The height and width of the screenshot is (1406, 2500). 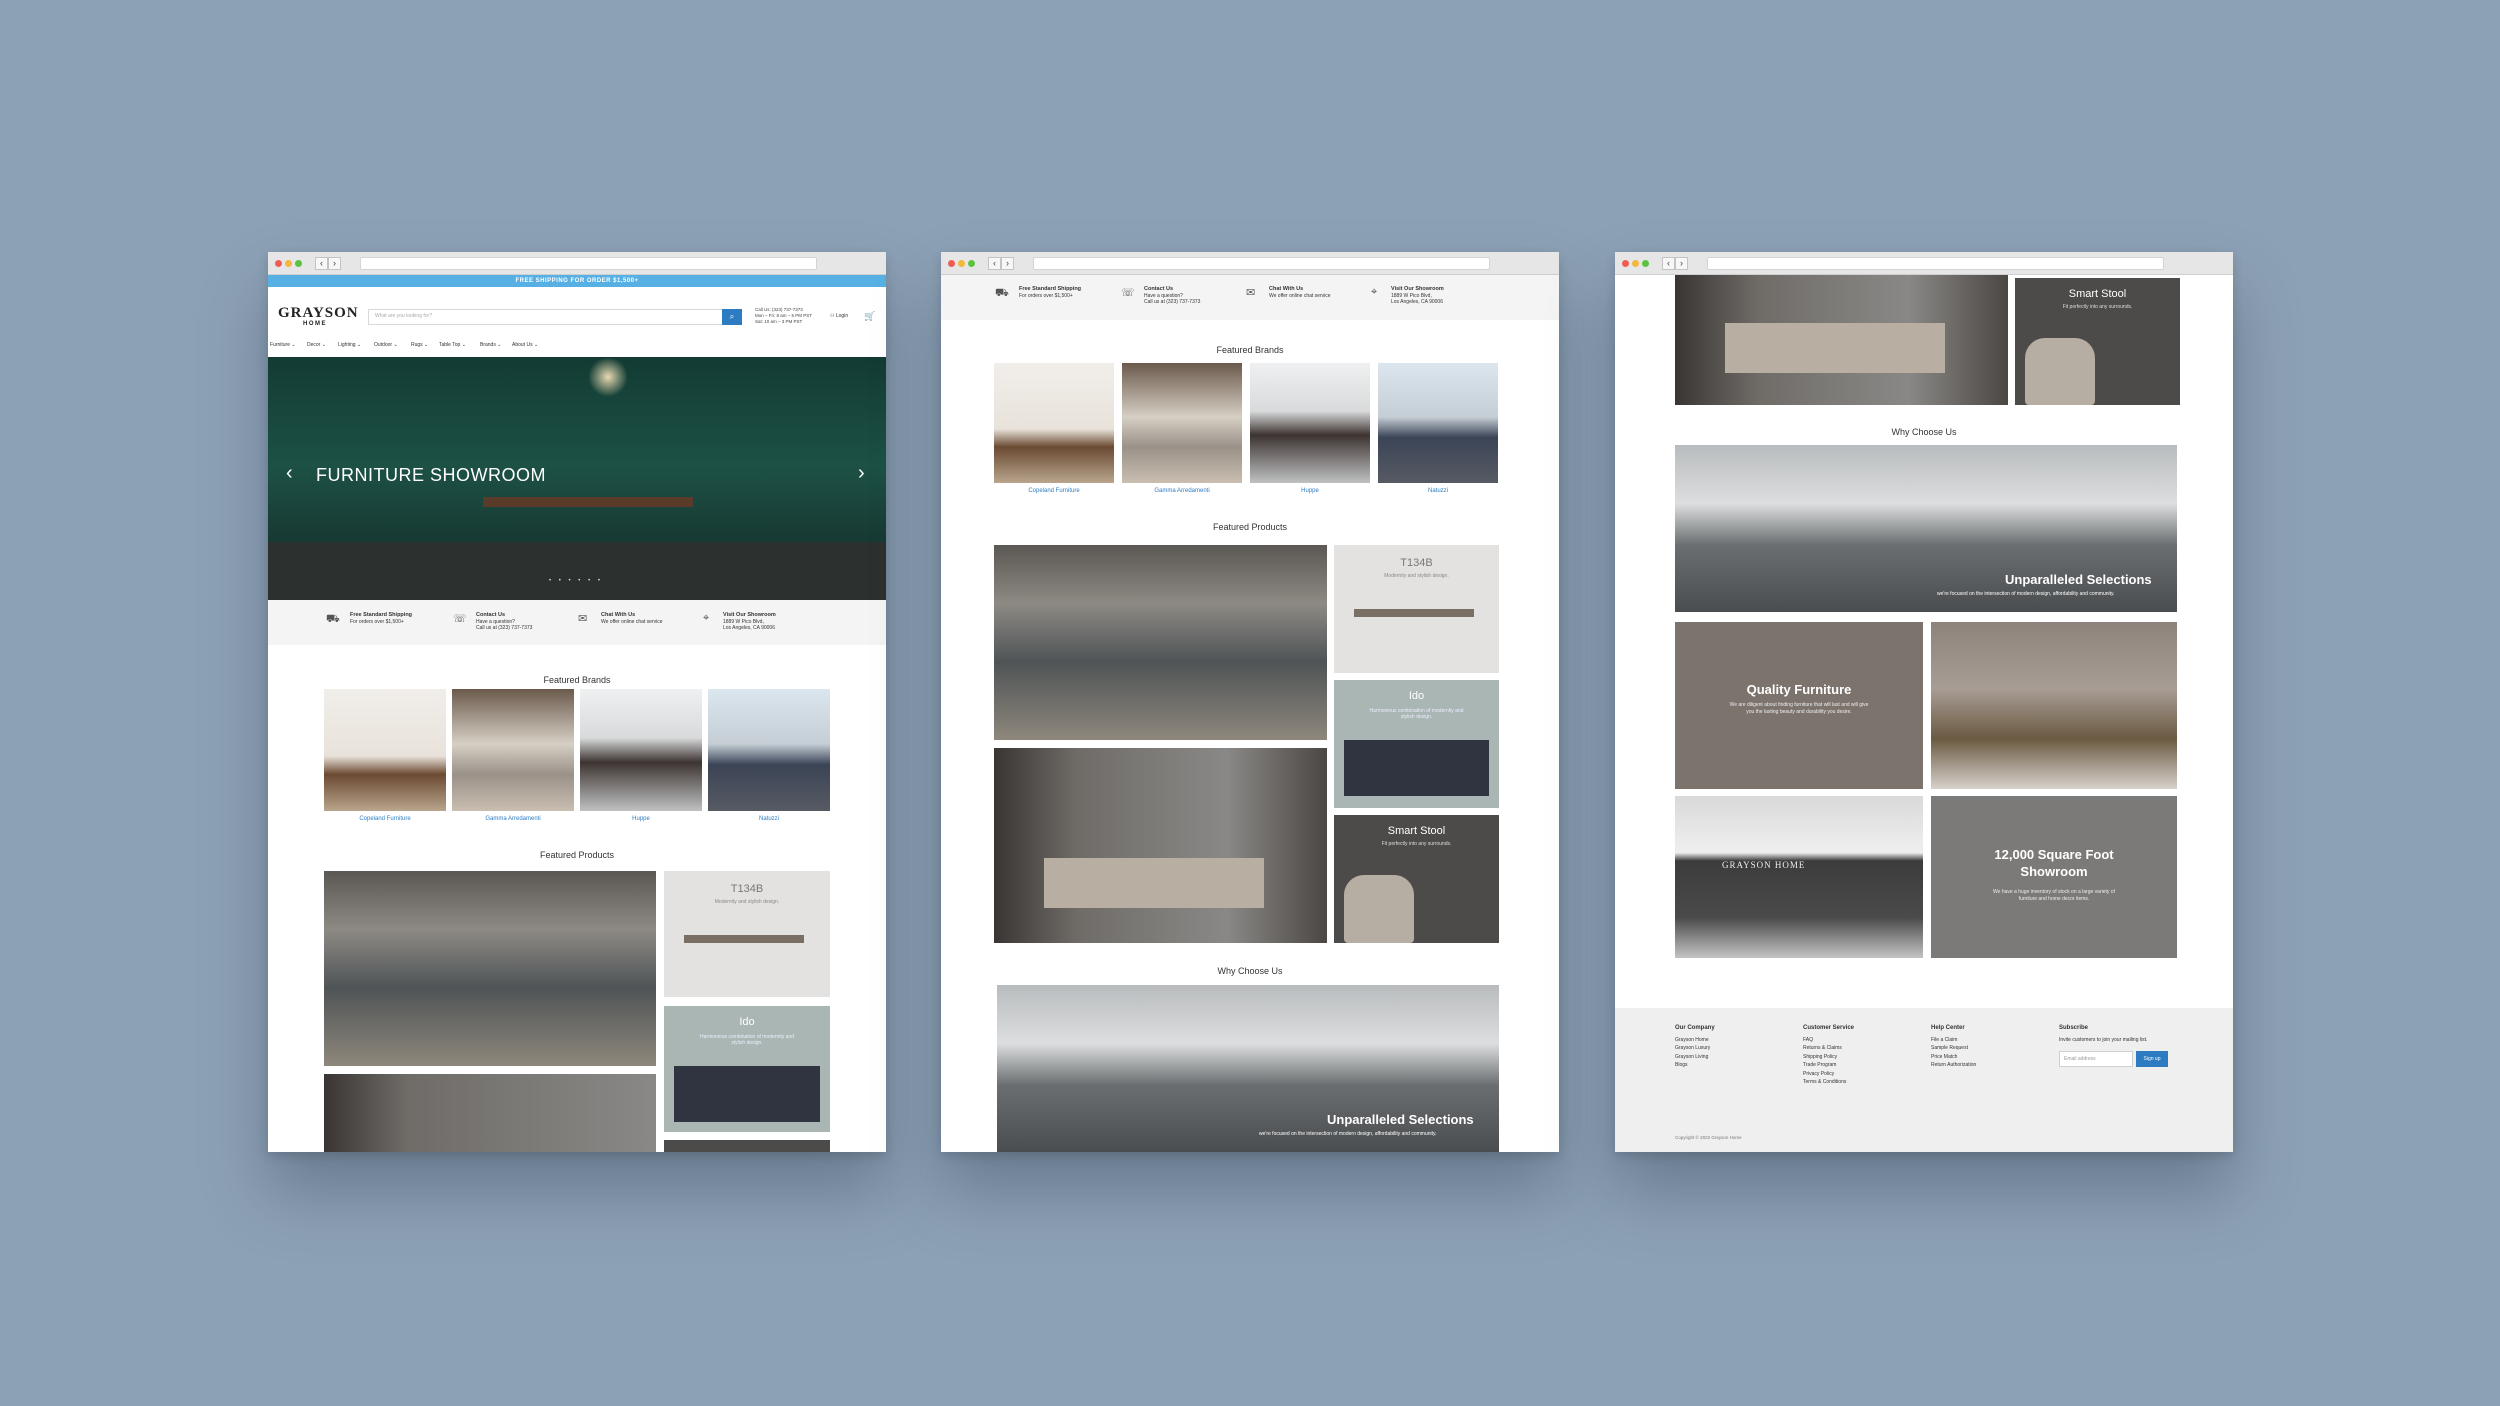 I want to click on footer-link: Blogs, so click(x=1695, y=1065).